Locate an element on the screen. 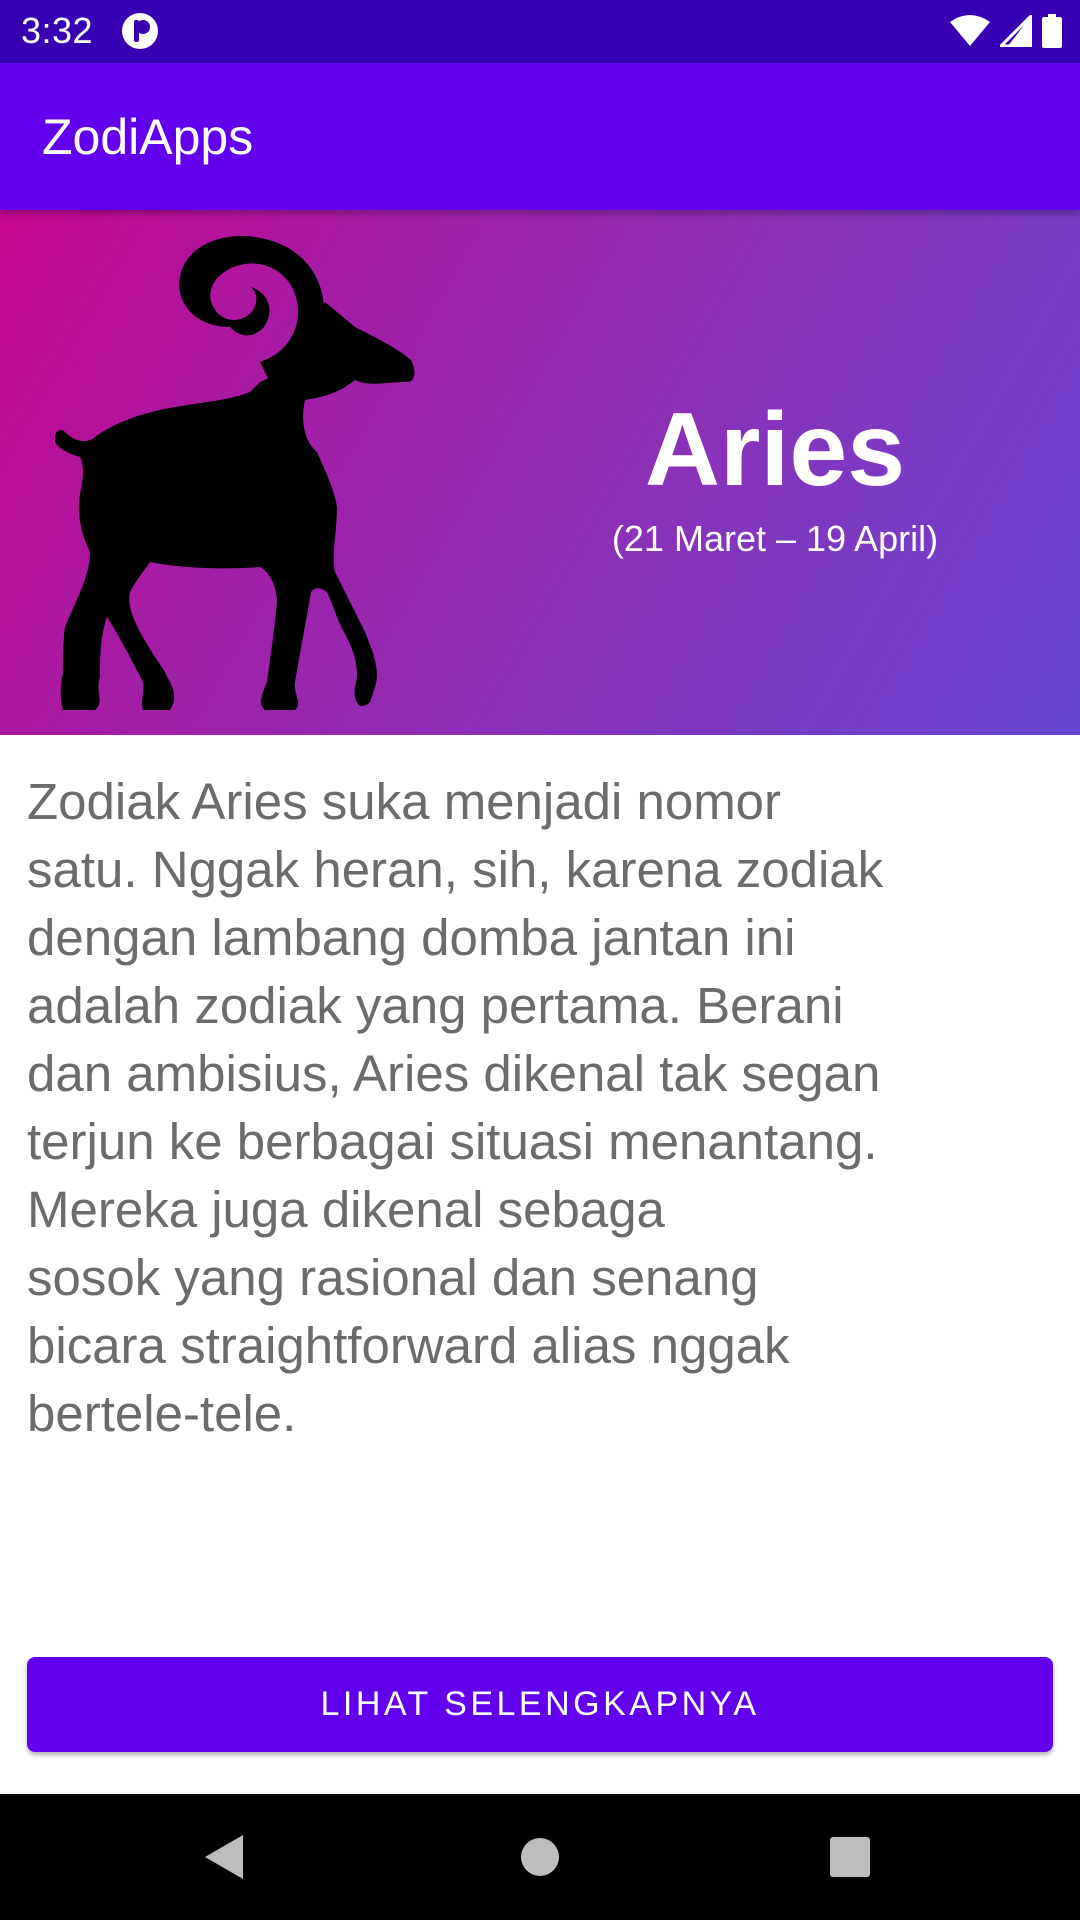  status-bar: 3:32 is located at coordinates (540, 31).